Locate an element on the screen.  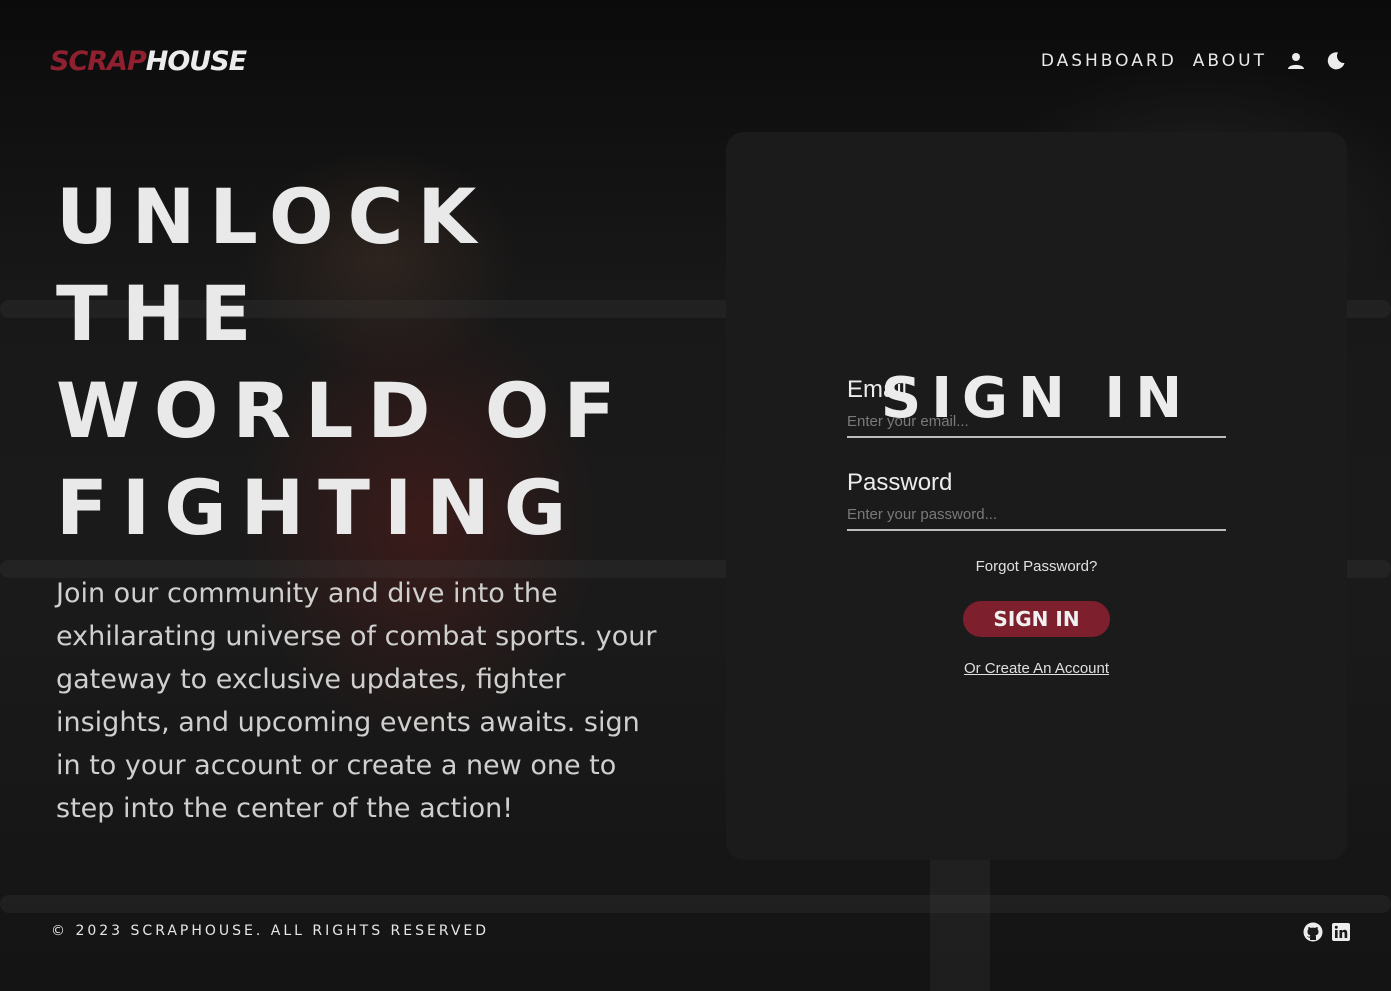
nav-about: ABOUT is located at coordinates (1230, 61).